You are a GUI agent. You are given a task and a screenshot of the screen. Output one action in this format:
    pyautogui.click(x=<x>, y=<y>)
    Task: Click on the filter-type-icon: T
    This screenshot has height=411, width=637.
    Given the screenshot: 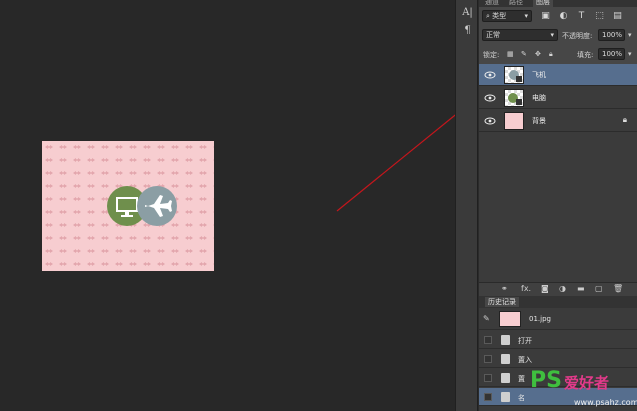 What is the action you would take?
    pyautogui.click(x=581, y=16)
    